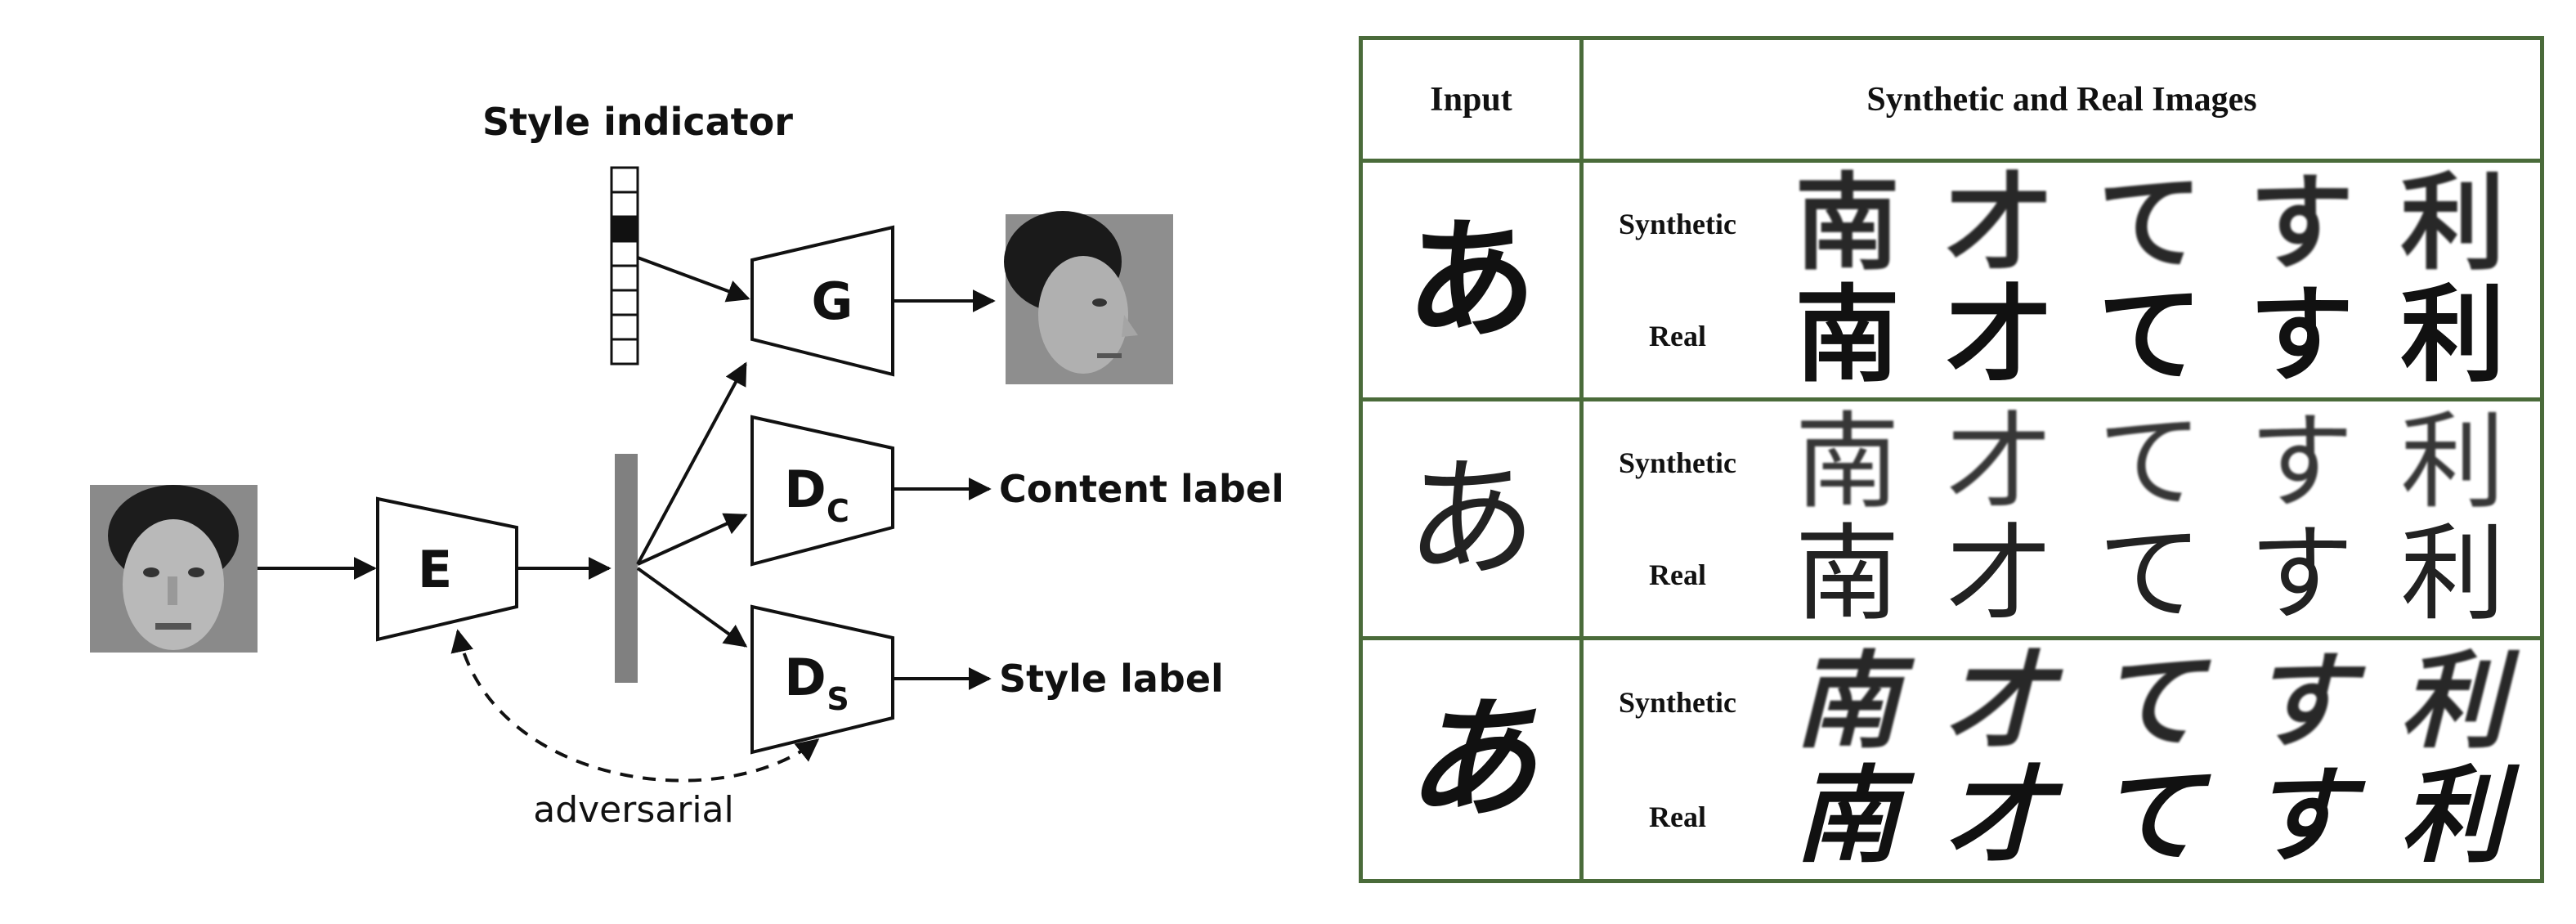 The width and height of the screenshot is (2576, 924). What do you see at coordinates (435, 569) in the screenshot?
I see `encoder-label: E` at bounding box center [435, 569].